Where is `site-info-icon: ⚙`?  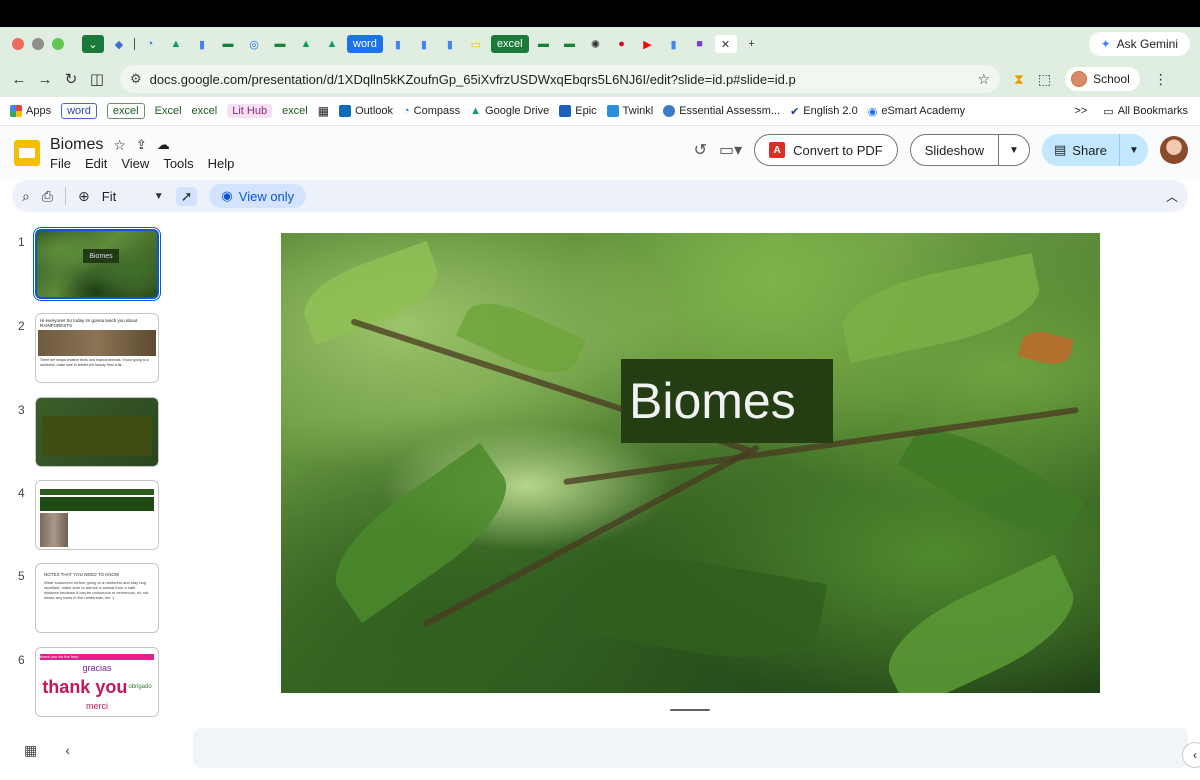 site-info-icon: ⚙ is located at coordinates (136, 79).